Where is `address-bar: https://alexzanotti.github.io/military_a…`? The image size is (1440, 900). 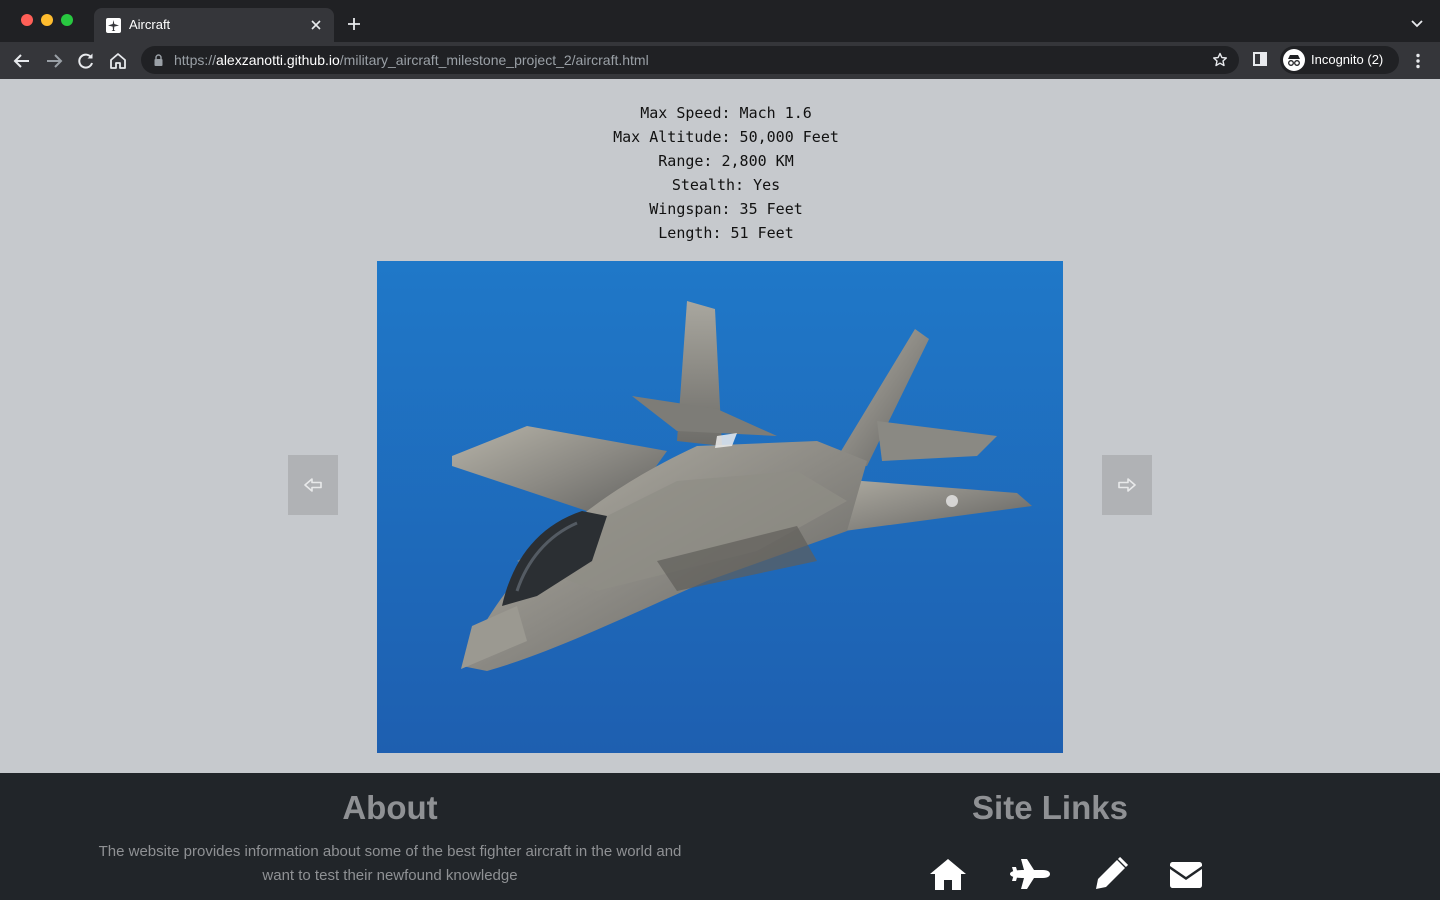
address-bar: https://alexzanotti.github.io/military_a… is located at coordinates (690, 60).